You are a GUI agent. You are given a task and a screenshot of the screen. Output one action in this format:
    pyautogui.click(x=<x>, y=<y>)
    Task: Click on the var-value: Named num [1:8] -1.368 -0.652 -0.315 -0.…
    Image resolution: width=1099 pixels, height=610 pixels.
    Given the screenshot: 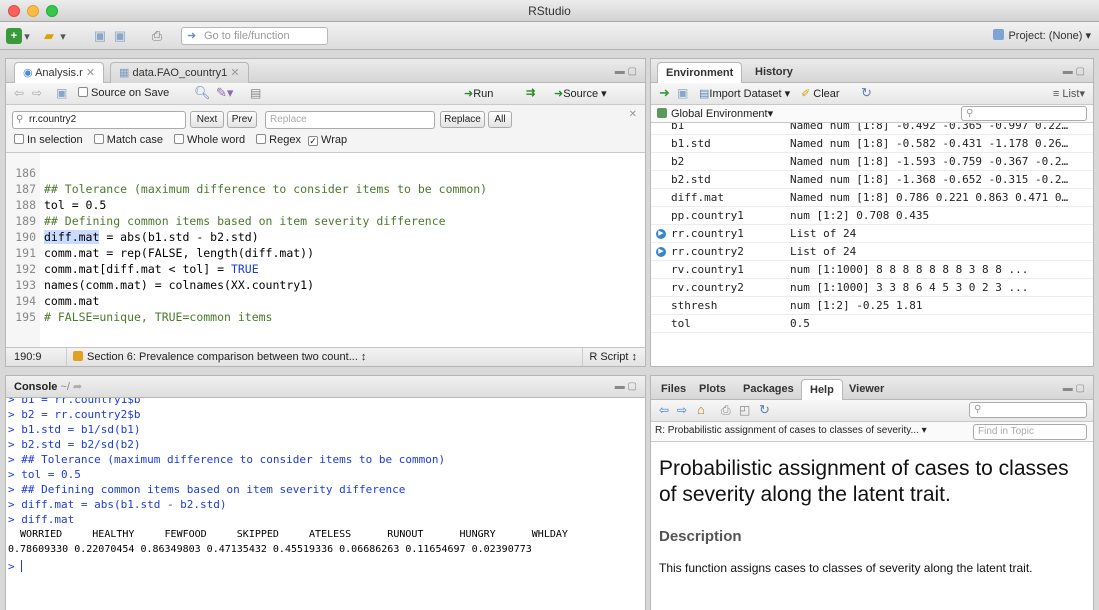 What is the action you would take?
    pyautogui.click(x=929, y=179)
    